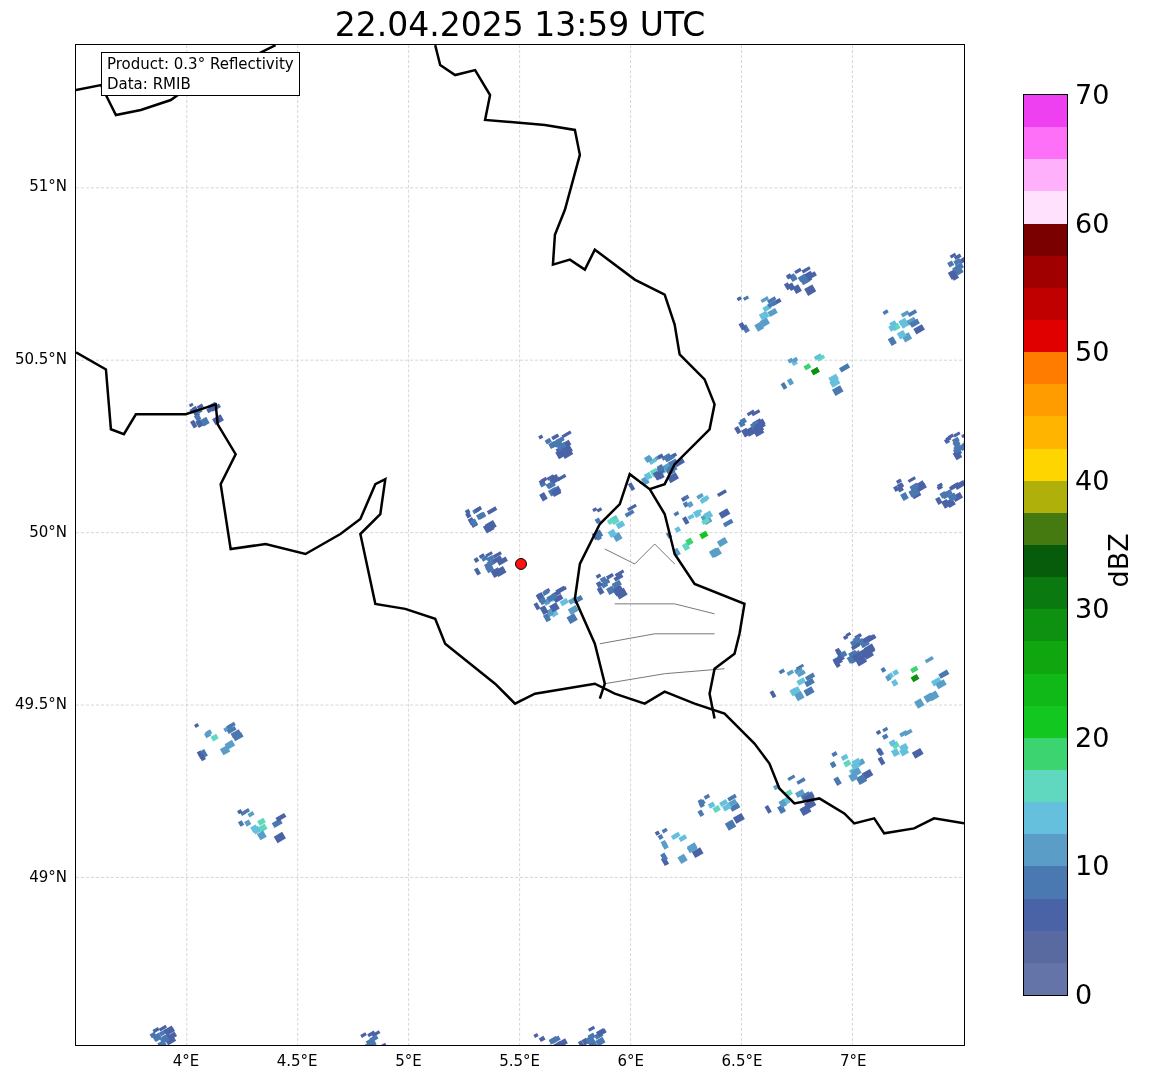 The width and height of the screenshot is (1157, 1081). I want to click on tick-label: 0, so click(1084, 994).